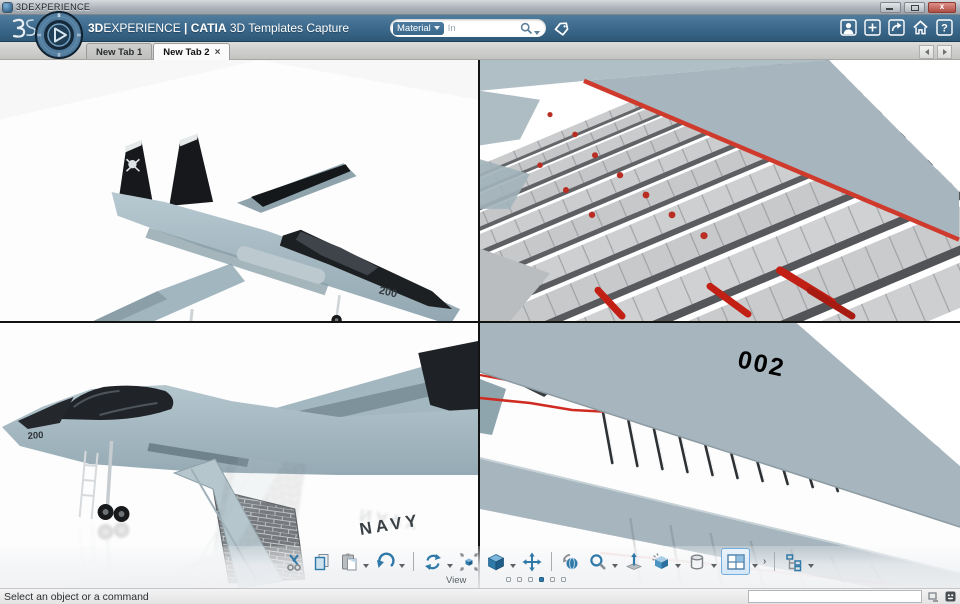 The width and height of the screenshot is (960, 604). What do you see at coordinates (571, 562) in the screenshot?
I see `turn-button` at bounding box center [571, 562].